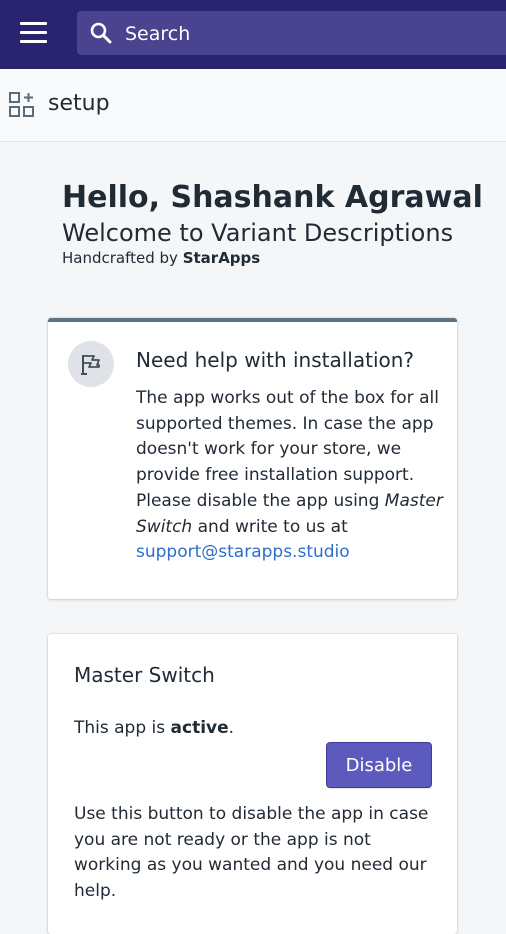 This screenshot has height=934, width=506. Describe the element at coordinates (199, 728) in the screenshot. I see `status-value: active` at that location.